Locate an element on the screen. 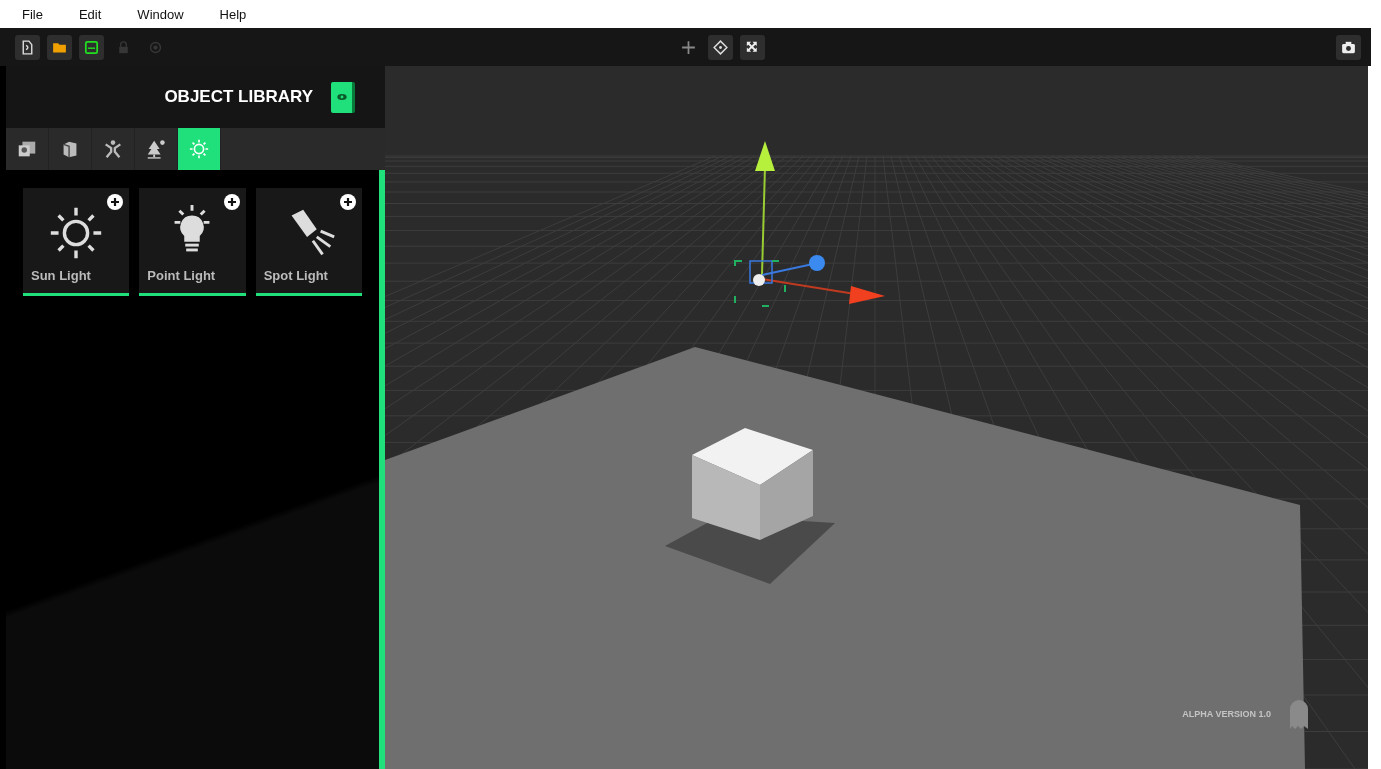 Image resolution: width=1381 pixels, height=769 pixels. cross-arrows-icon is located at coordinates (688, 47).